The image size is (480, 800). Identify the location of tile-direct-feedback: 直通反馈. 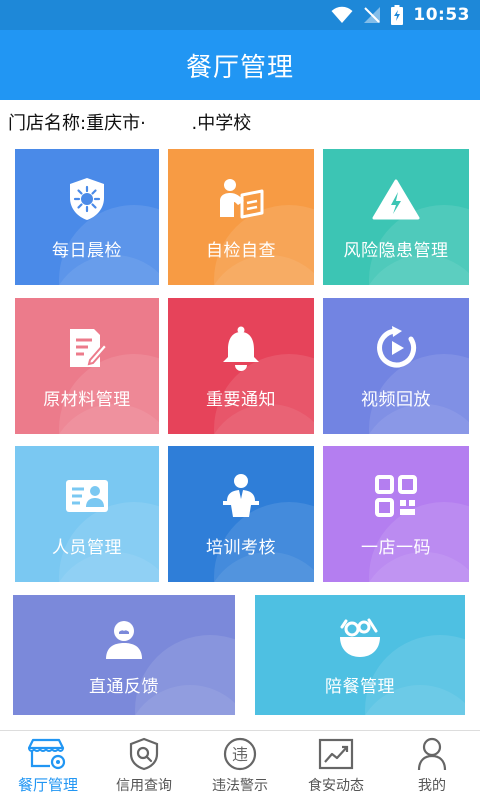
(124, 655).